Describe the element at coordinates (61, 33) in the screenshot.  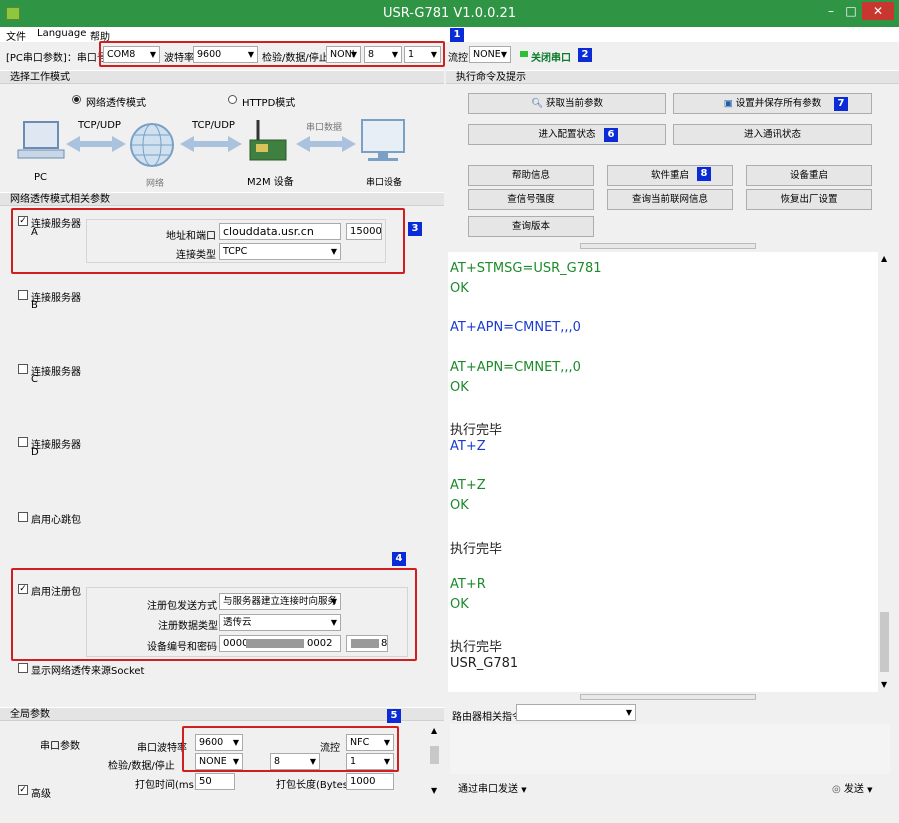
I see `menu-language: Language` at that location.